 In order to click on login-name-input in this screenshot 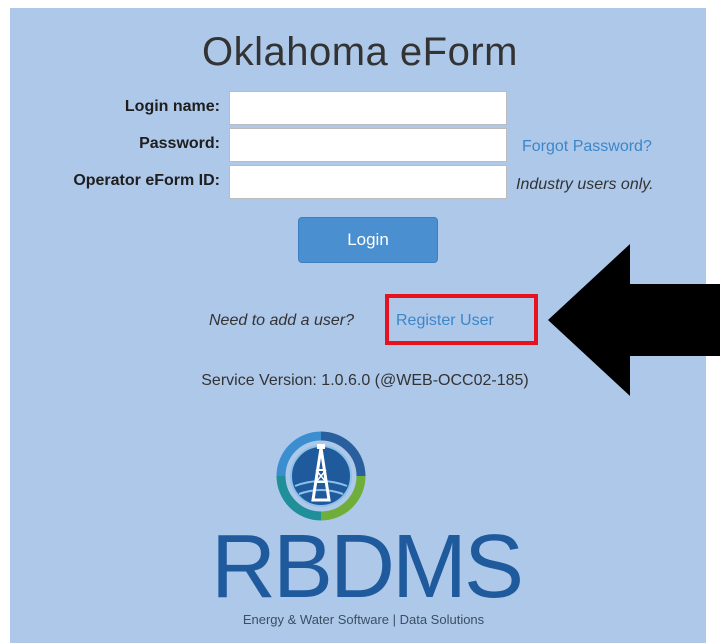, I will do `click(368, 108)`.